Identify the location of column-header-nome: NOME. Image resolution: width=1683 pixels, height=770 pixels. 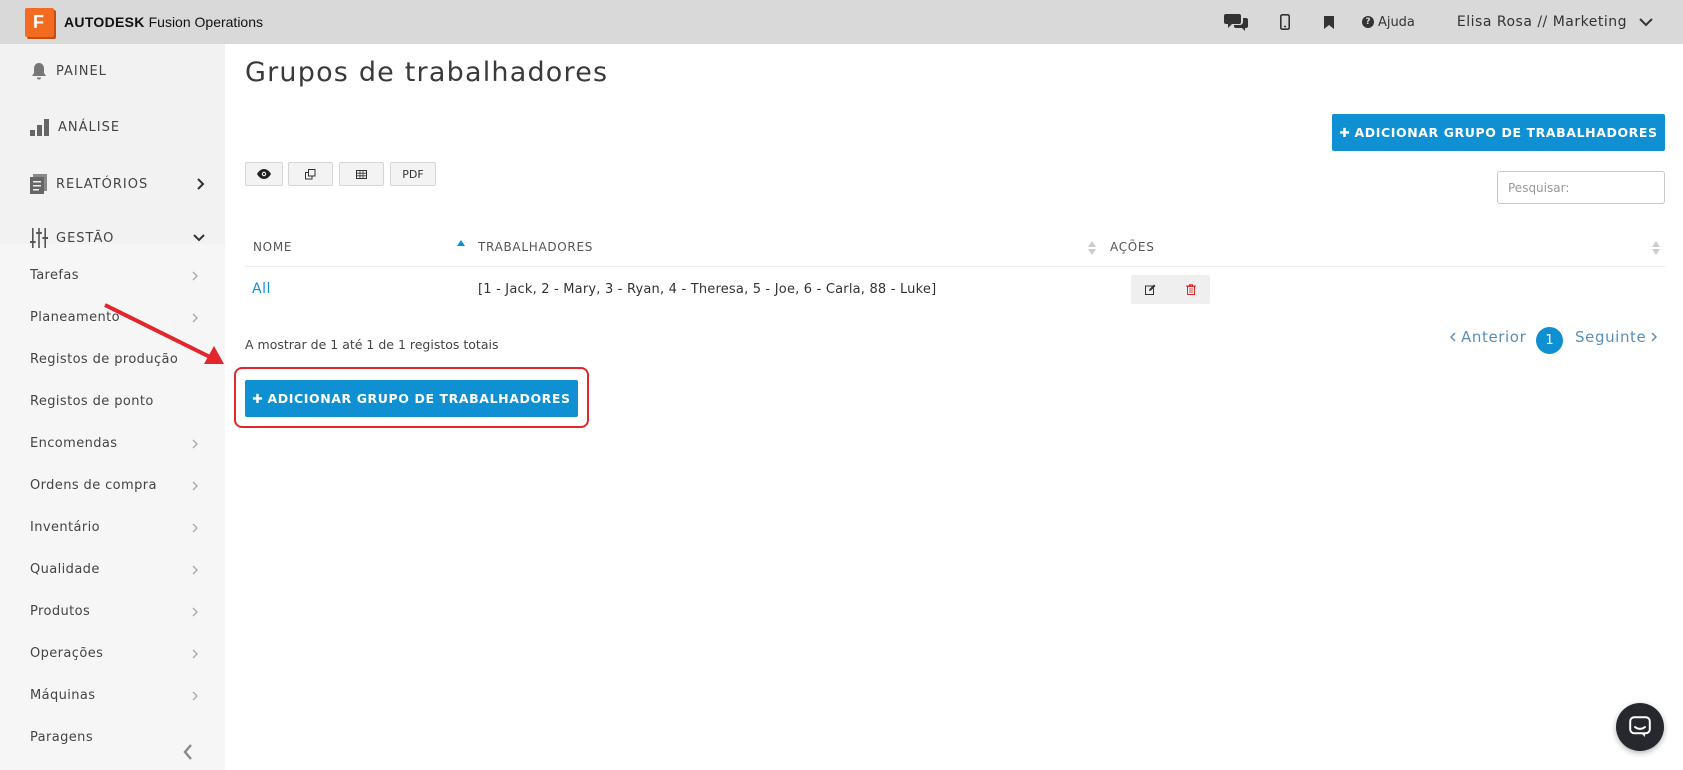
(272, 247).